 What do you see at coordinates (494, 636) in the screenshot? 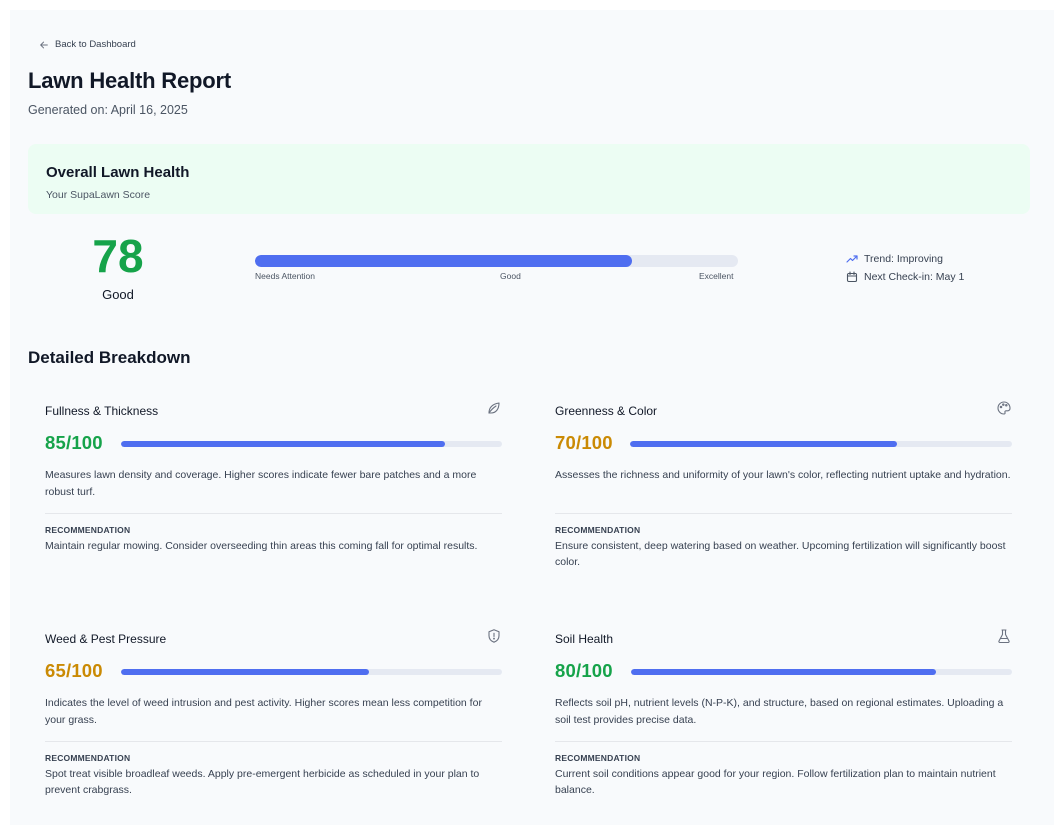
I see `shield-alert-icon` at bounding box center [494, 636].